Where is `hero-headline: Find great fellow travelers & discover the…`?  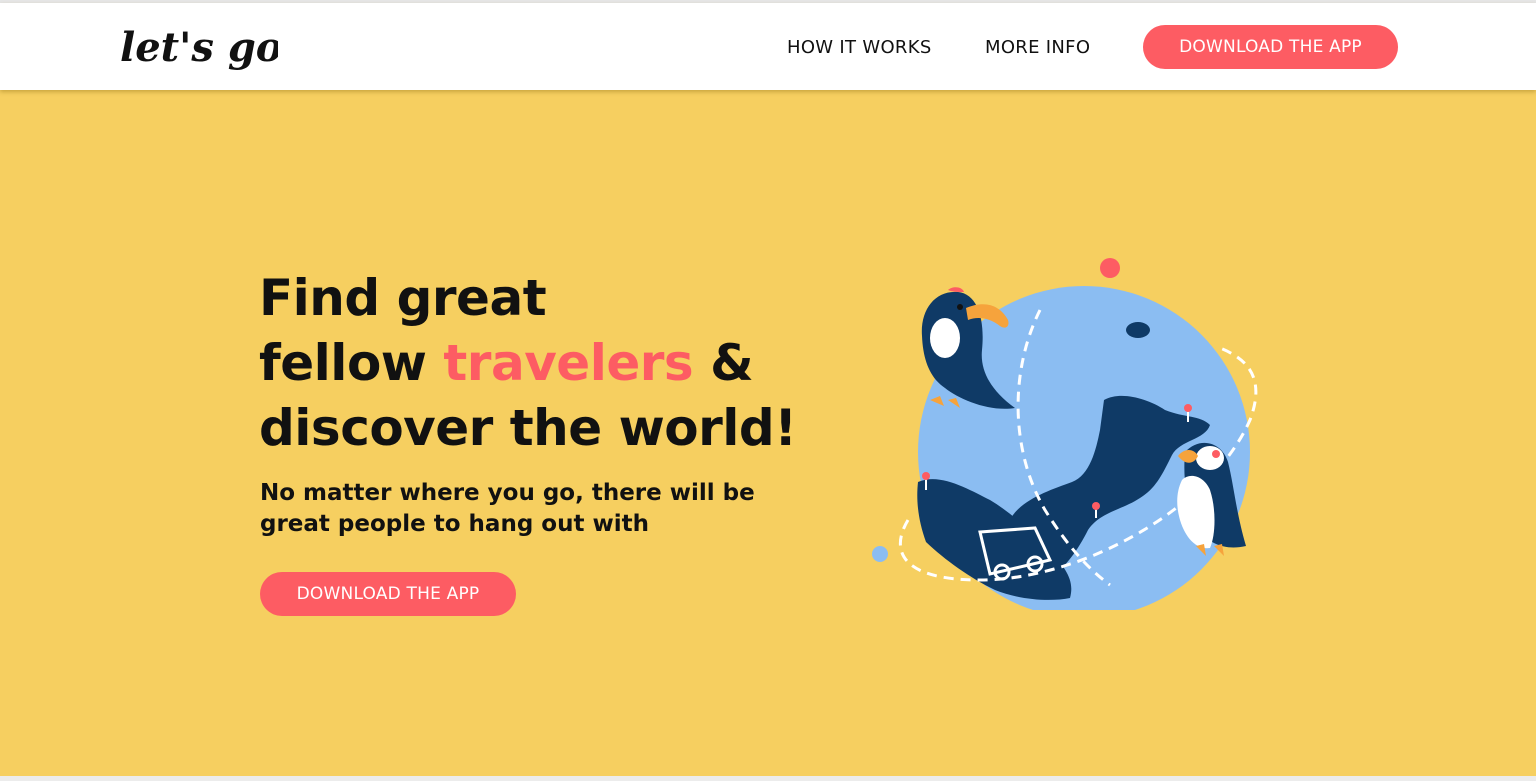 hero-headline: Find great fellow travelers & discover the… is located at coordinates (569, 363).